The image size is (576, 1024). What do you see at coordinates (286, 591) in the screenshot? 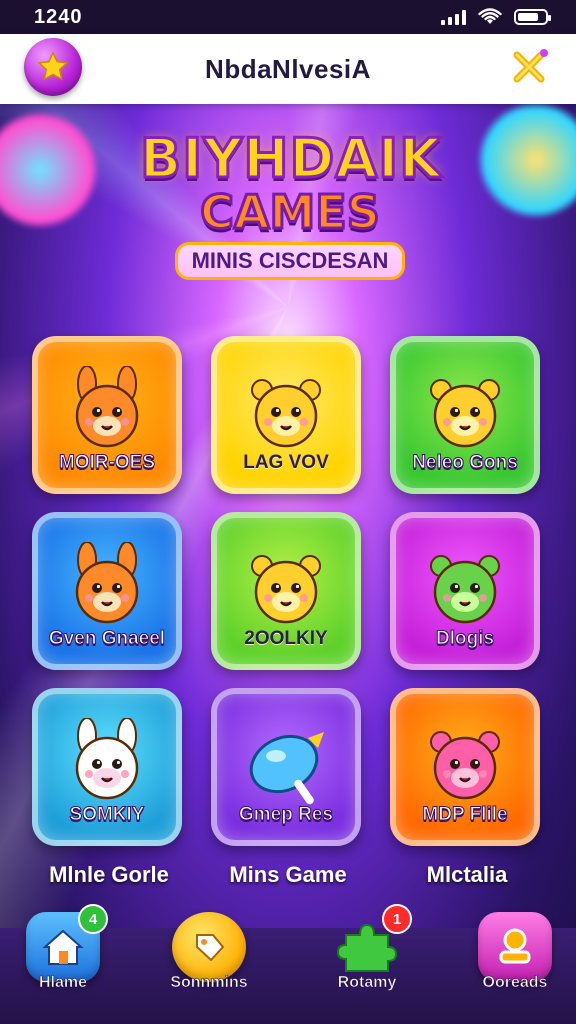
I see `game-tile-5: 2OOLKIY` at bounding box center [286, 591].